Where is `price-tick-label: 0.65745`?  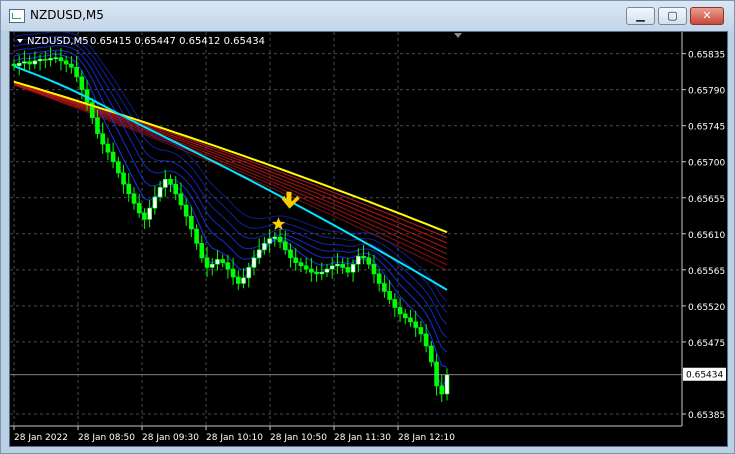
price-tick-label: 0.65745 is located at coordinates (706, 128).